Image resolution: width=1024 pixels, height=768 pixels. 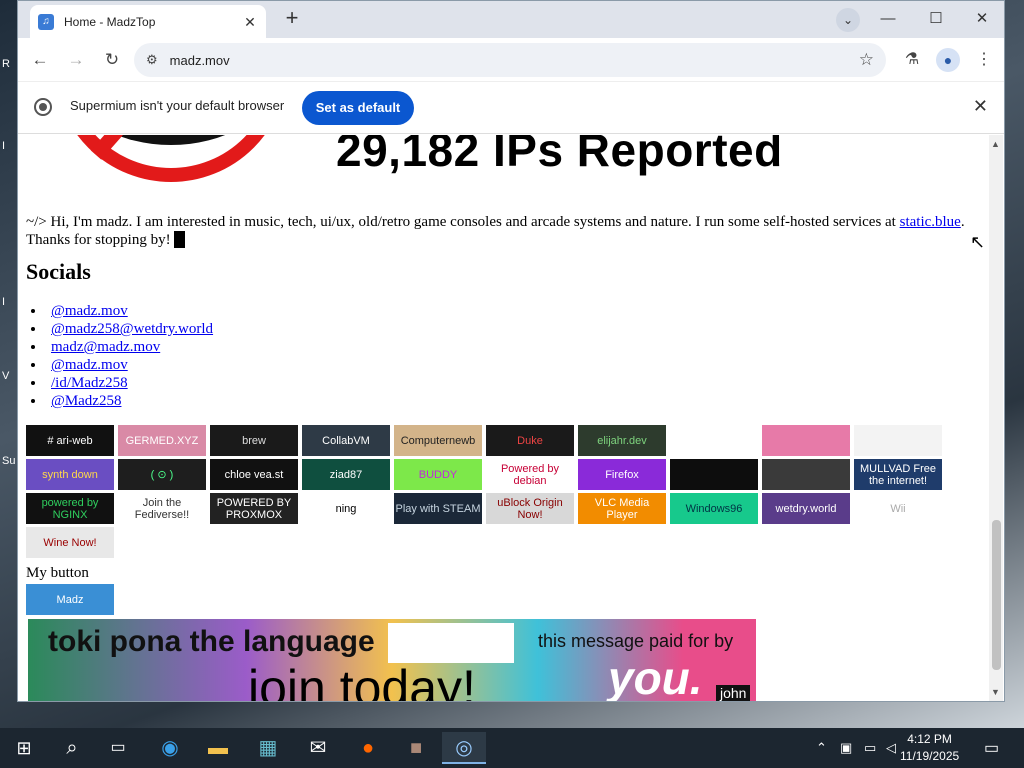 I want to click on forward-button: →, so click(x=76, y=60).